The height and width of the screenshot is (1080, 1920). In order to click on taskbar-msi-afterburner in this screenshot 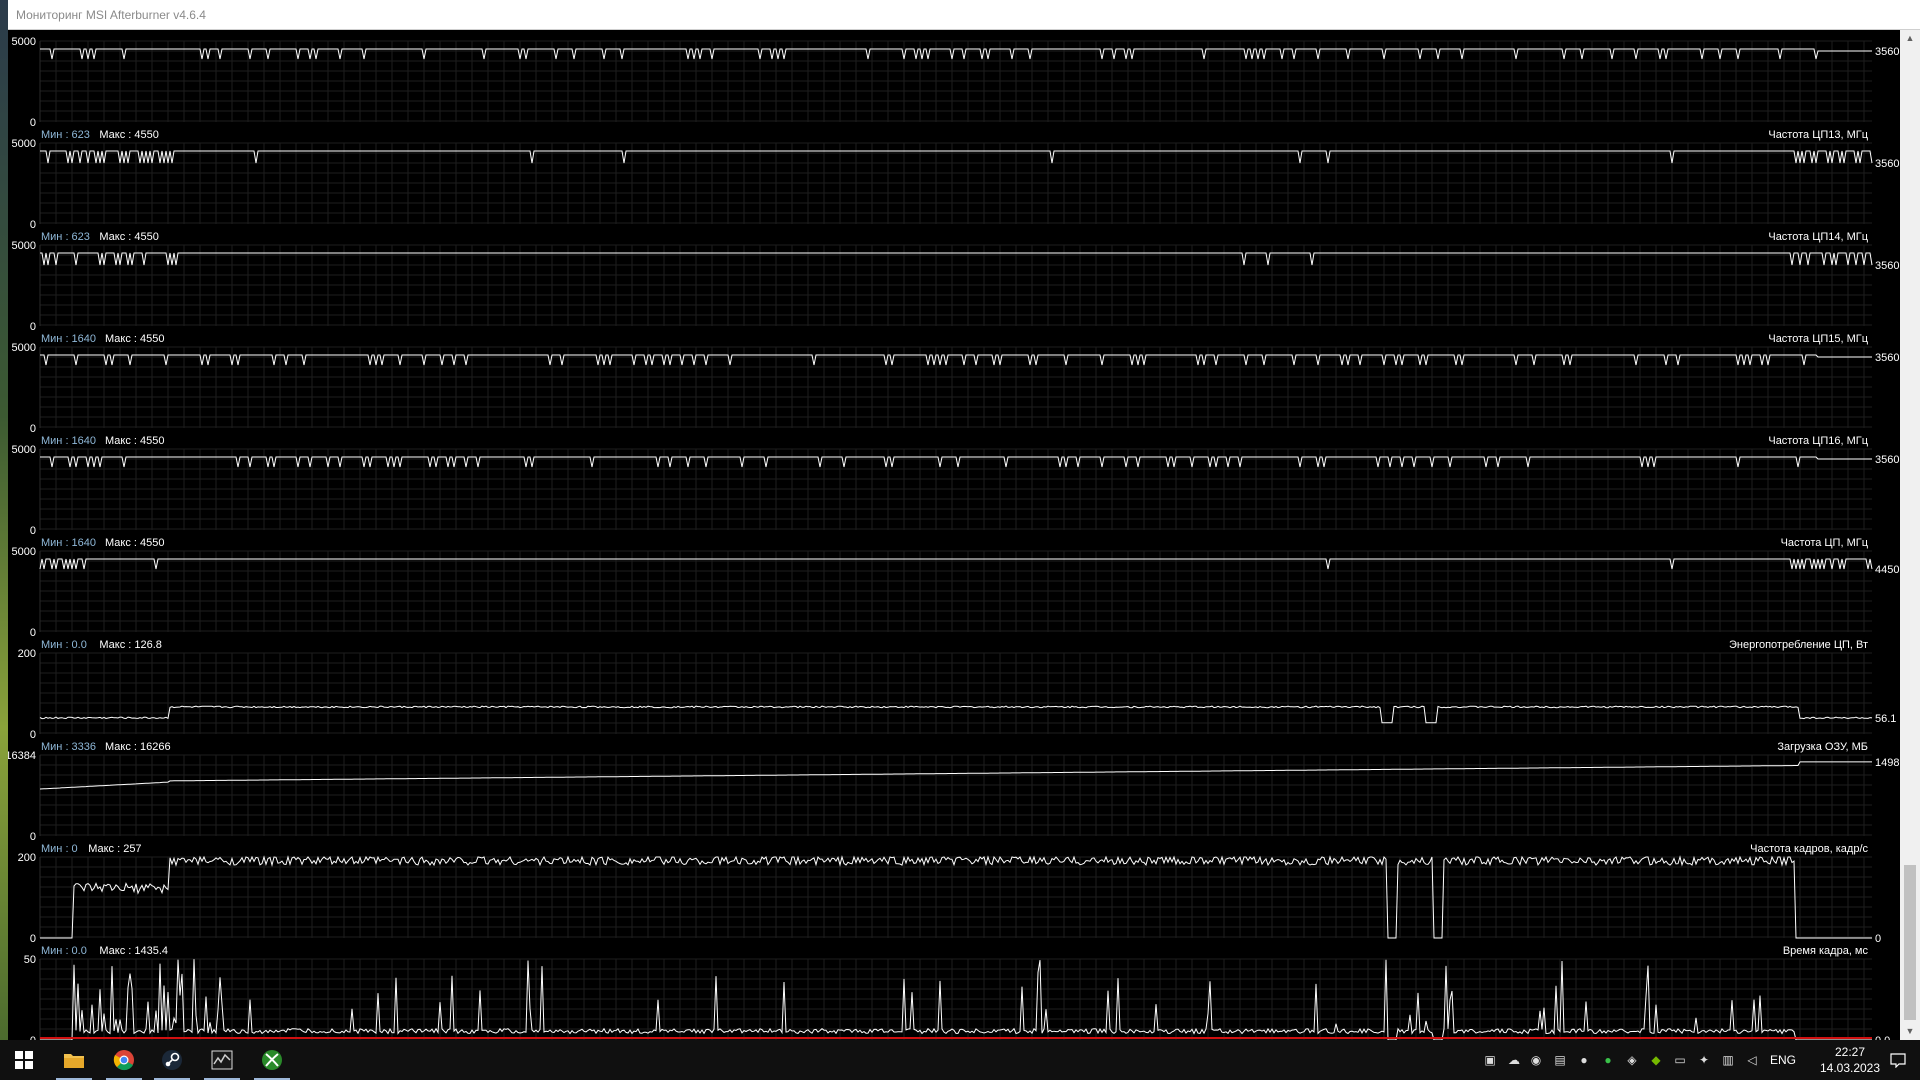, I will do `click(222, 1060)`.